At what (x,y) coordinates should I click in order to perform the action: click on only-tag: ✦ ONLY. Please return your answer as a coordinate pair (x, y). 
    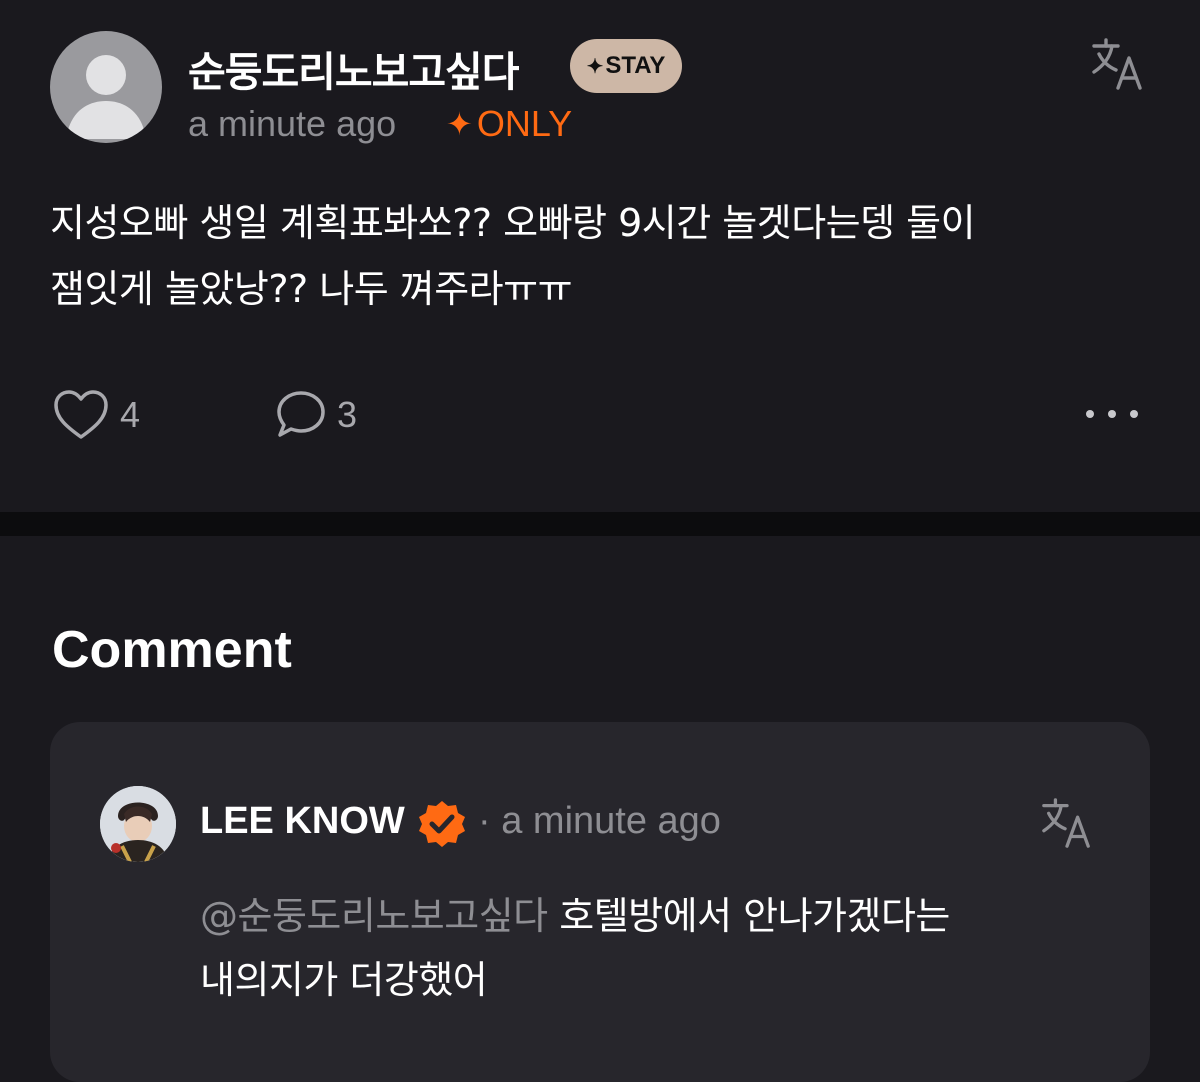
    Looking at the image, I should click on (509, 124).